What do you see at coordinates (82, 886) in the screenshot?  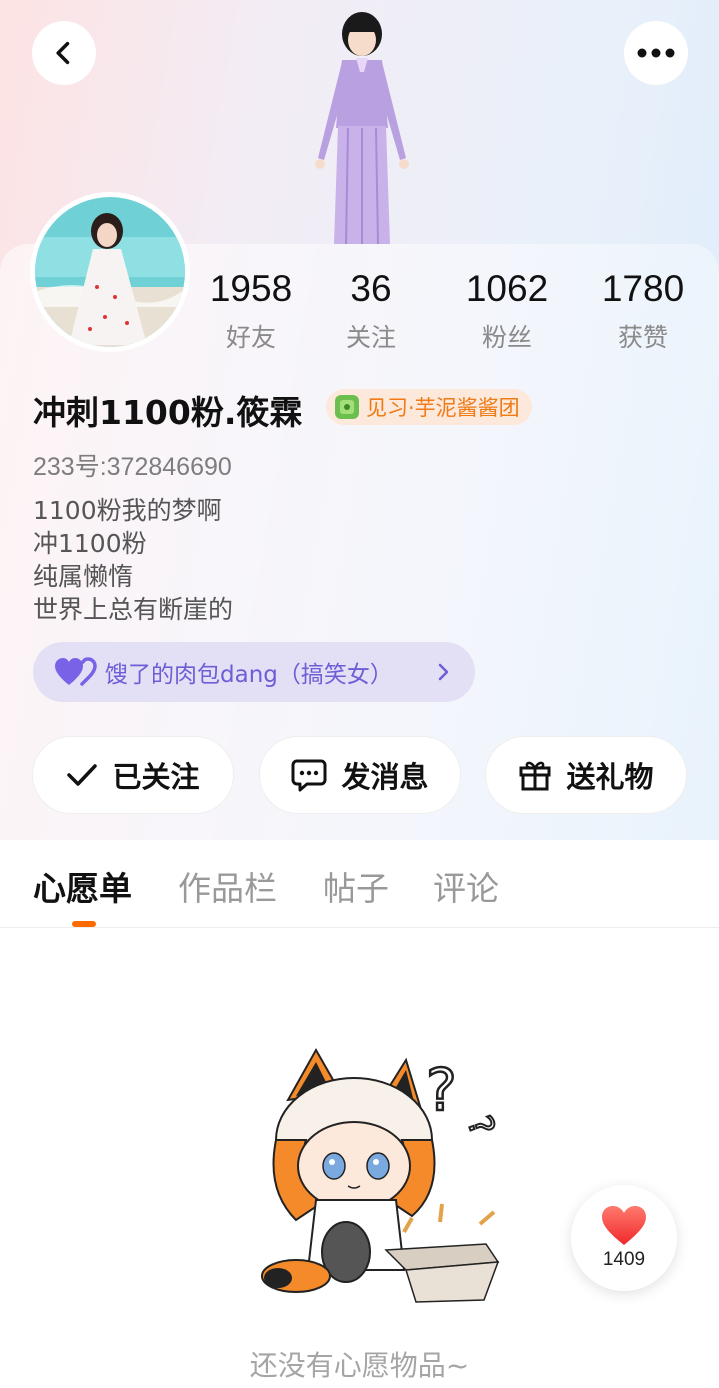 I see `tab-wishlist: 心愿单` at bounding box center [82, 886].